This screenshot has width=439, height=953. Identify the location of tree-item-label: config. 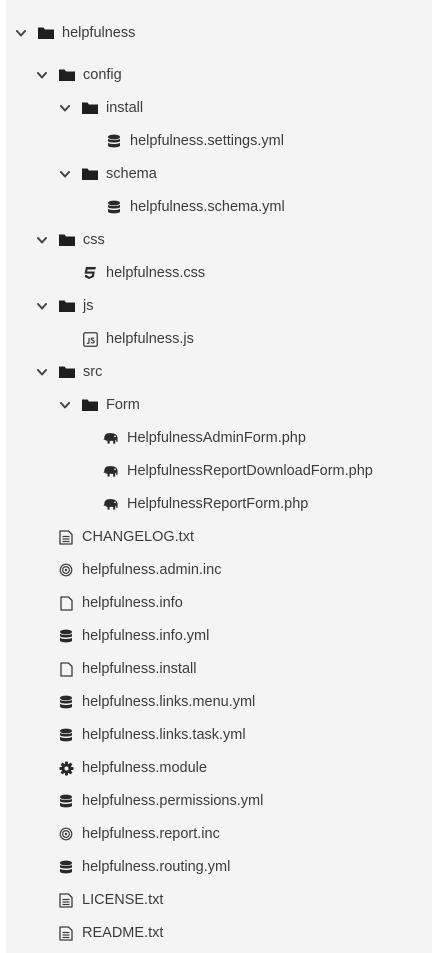
(102, 75).